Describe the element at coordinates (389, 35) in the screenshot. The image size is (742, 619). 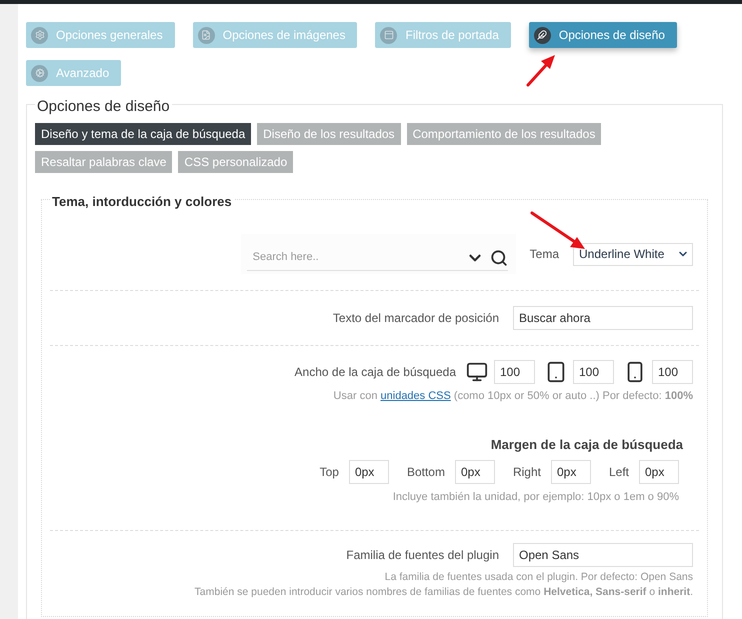
I see `window-icon` at that location.